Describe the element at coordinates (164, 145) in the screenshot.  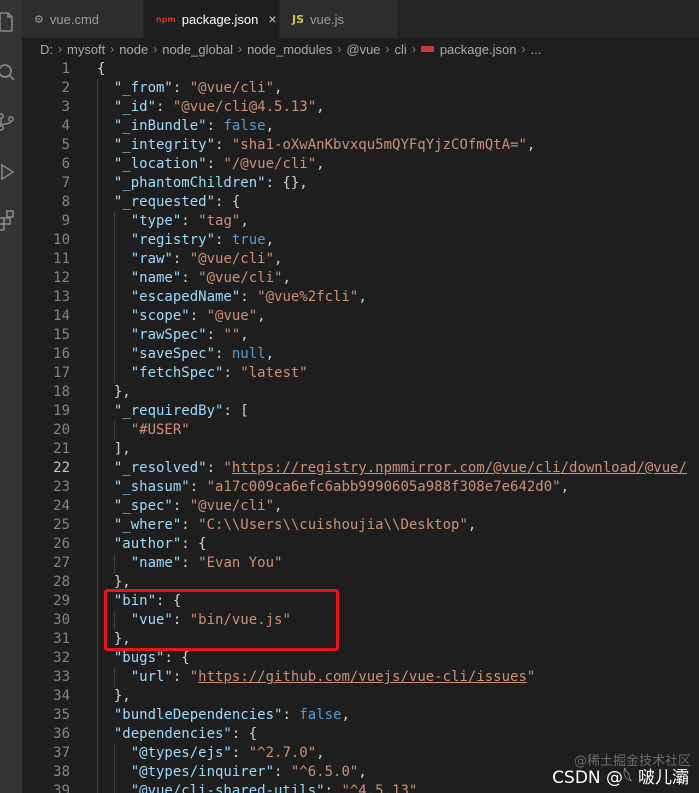
I see `code-token: "_integrity"` at that location.